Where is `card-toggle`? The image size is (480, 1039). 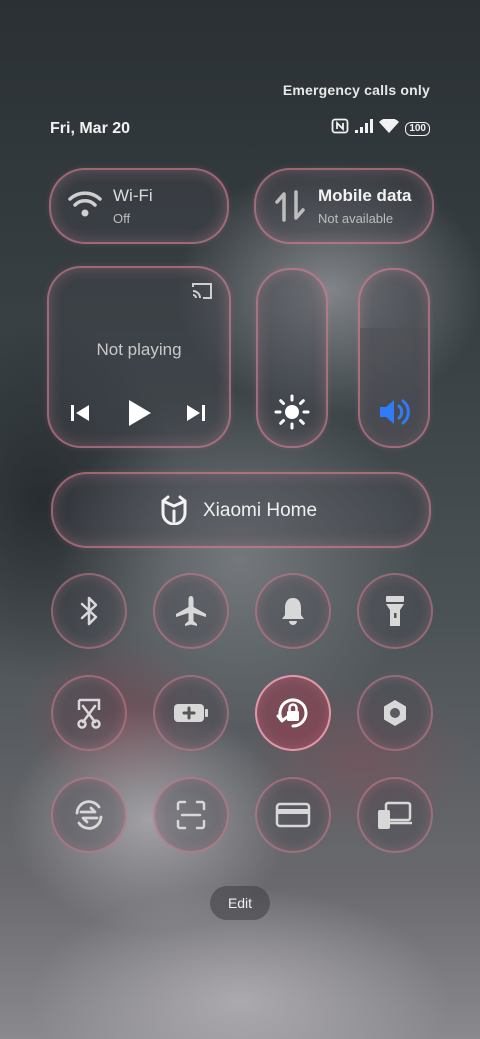 card-toggle is located at coordinates (293, 815).